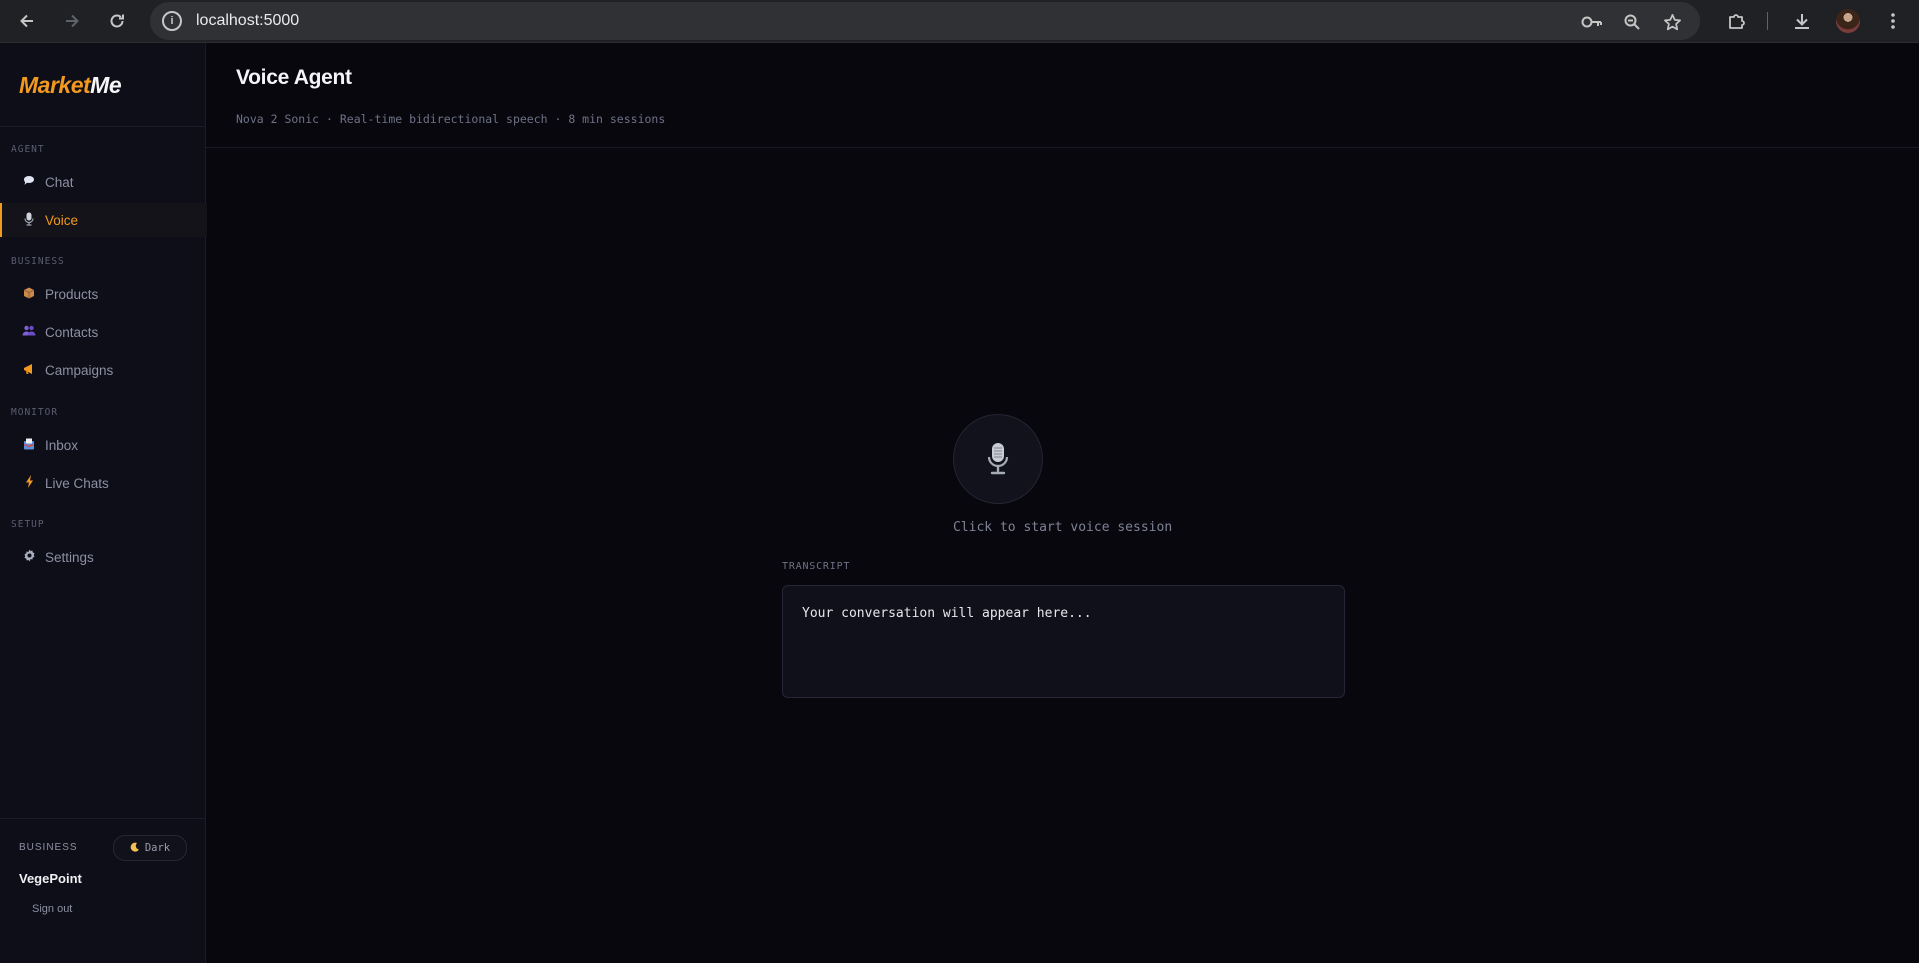 The width and height of the screenshot is (1919, 963). Describe the element at coordinates (102, 445) in the screenshot. I see `sidebar-item-inbox: Inbox` at that location.